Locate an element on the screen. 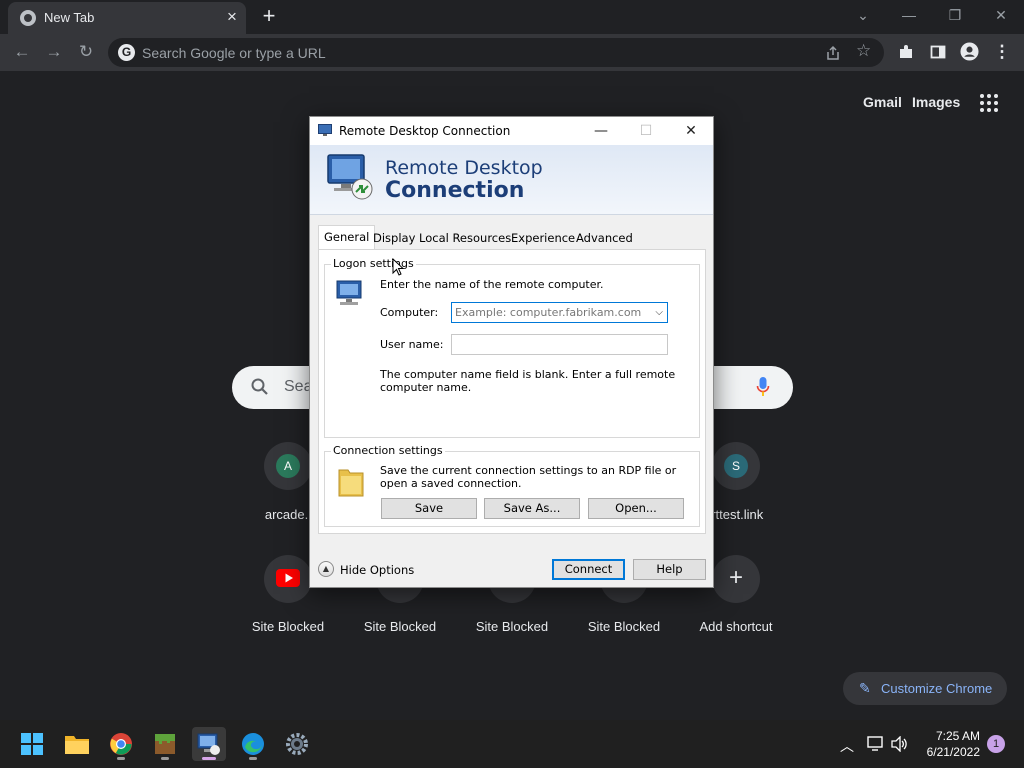 This screenshot has width=1024, height=768. omnibox-placeholder: Search Google or type a URL is located at coordinates (234, 53).